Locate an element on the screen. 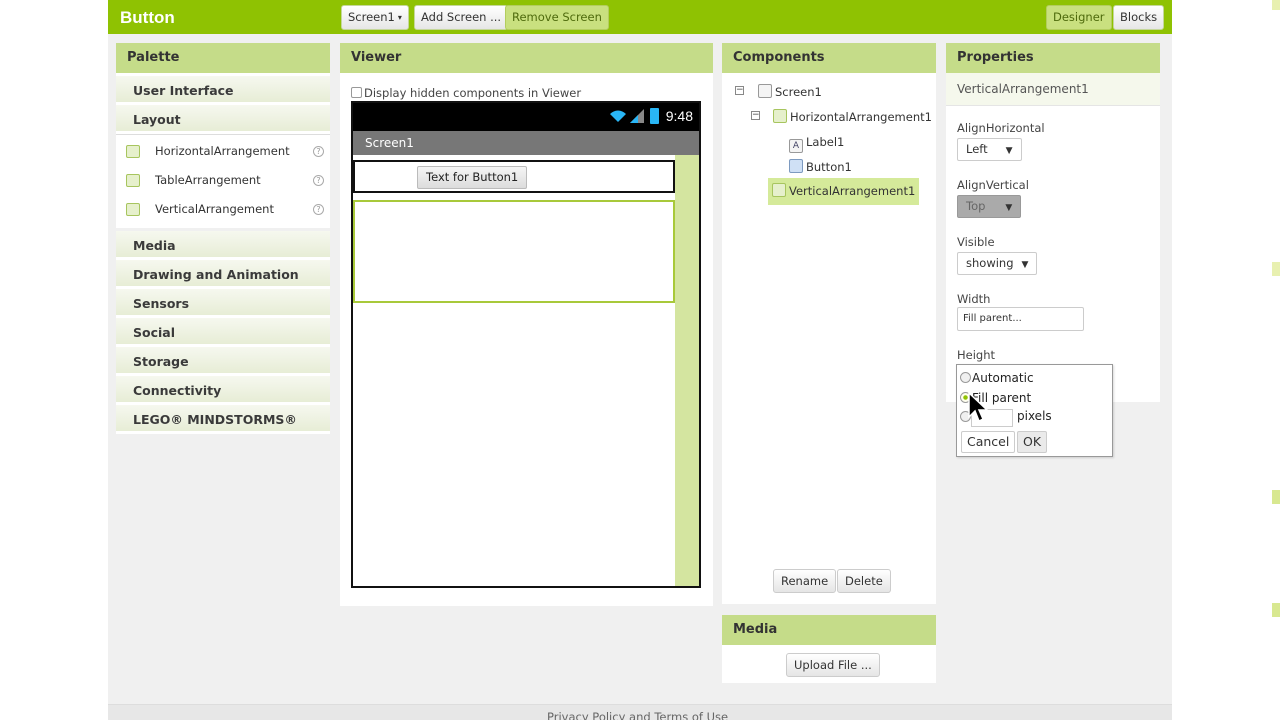  ok-button: OK is located at coordinates (1032, 442).